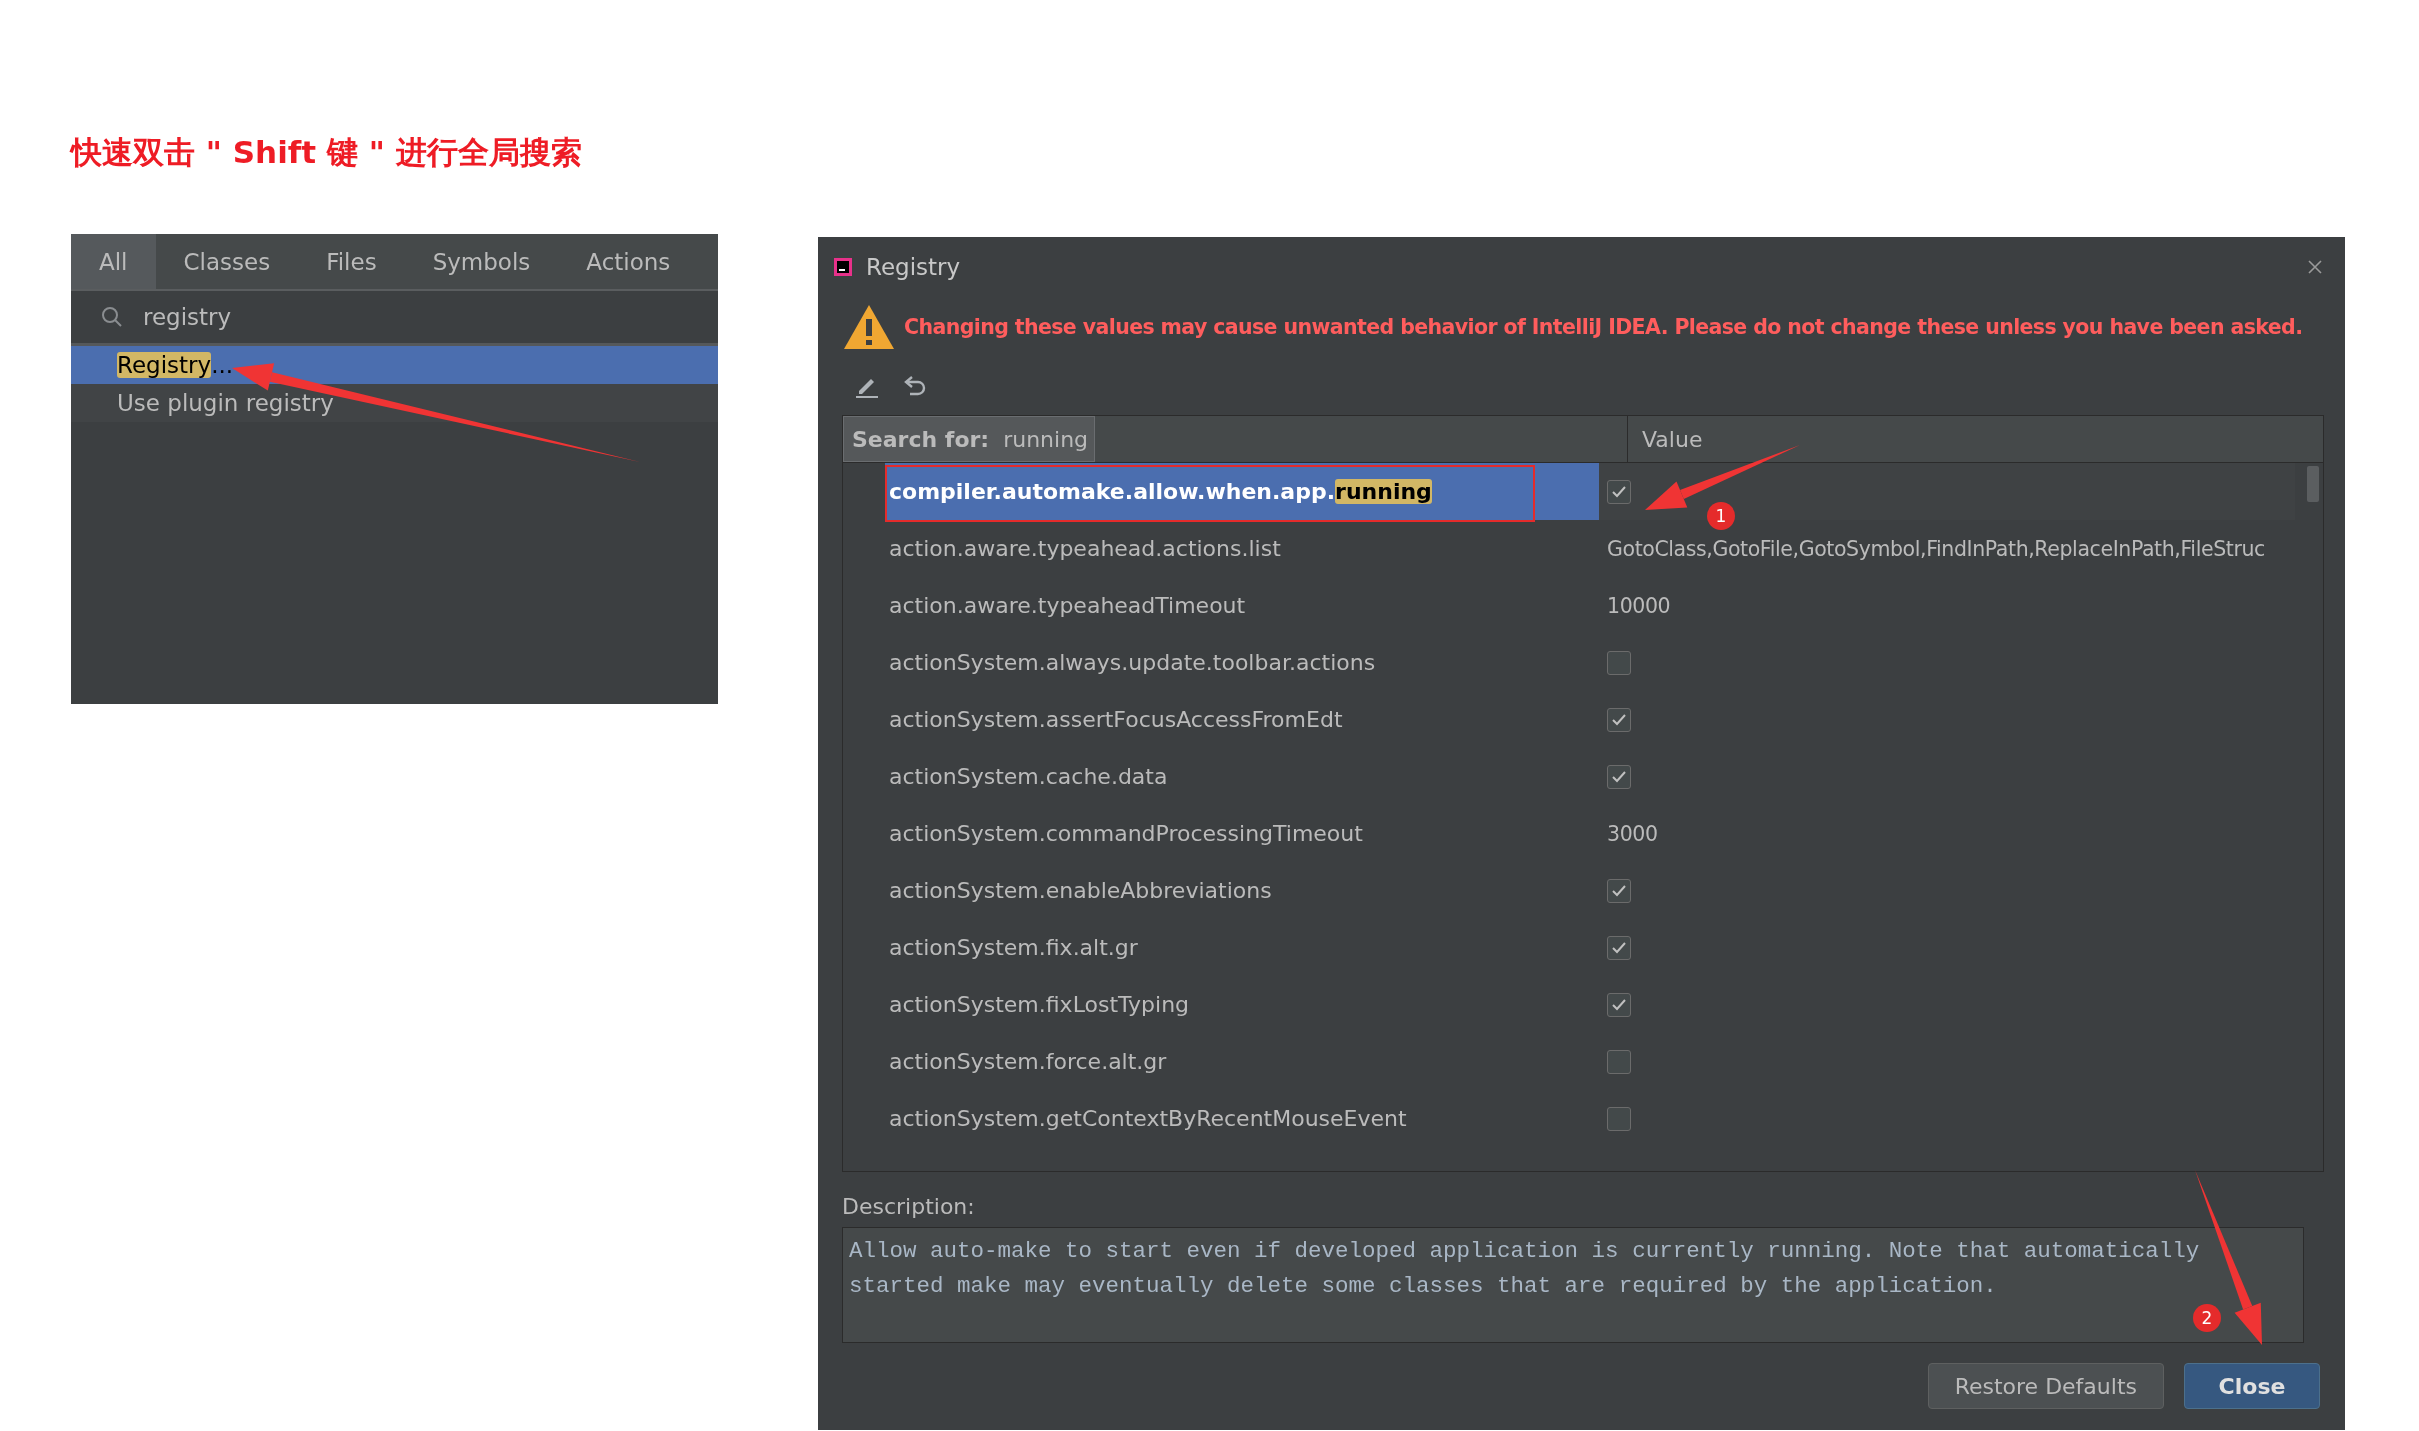 The image size is (2419, 1431). Describe the element at coordinates (914, 267) in the screenshot. I see `dialog-title: Registry` at that location.